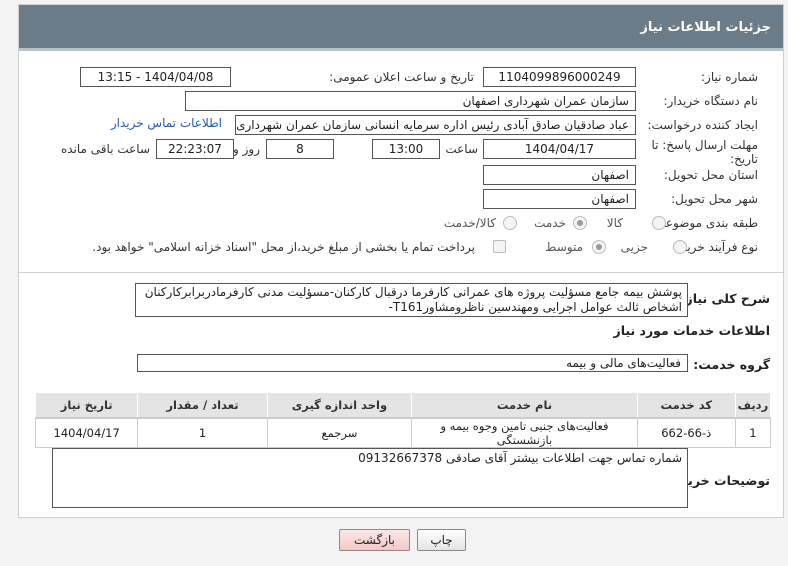 The width and height of the screenshot is (788, 566). I want to click on creator-label: ایجاد کننده درخواست:, so click(702, 125).